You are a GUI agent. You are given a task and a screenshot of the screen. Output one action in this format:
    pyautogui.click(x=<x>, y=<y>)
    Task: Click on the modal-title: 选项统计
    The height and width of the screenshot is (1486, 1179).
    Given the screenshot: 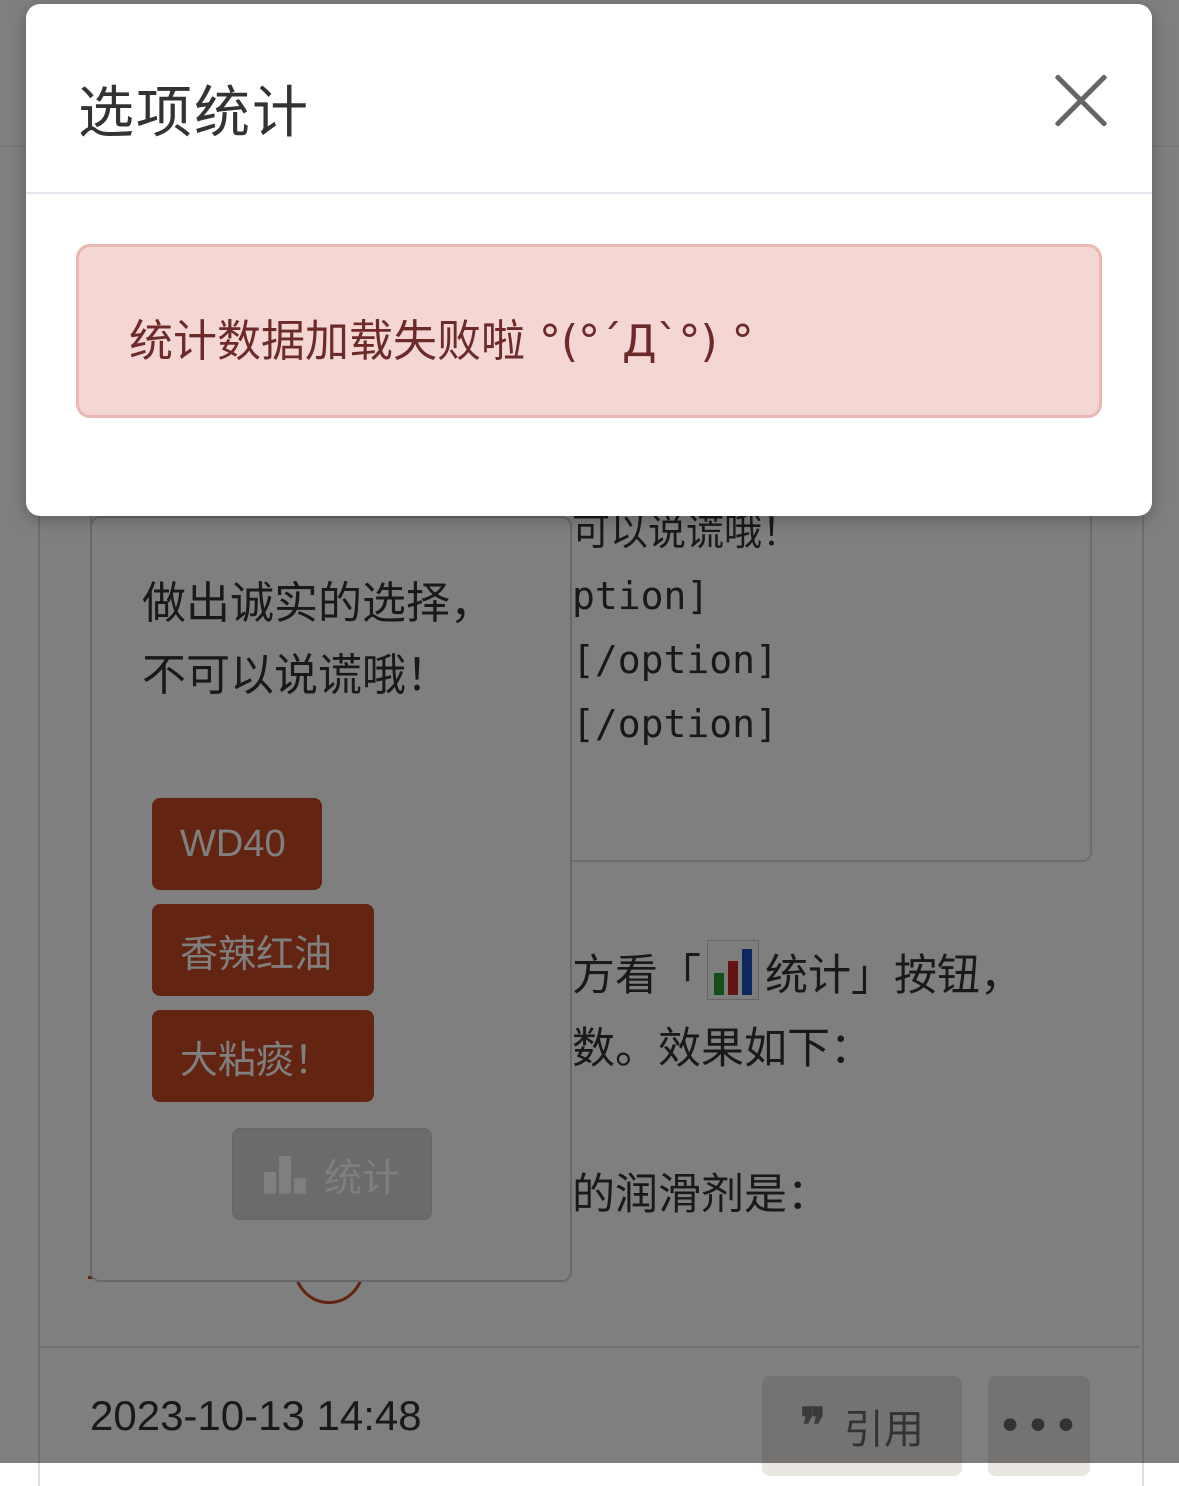 What is the action you would take?
    pyautogui.click(x=194, y=113)
    